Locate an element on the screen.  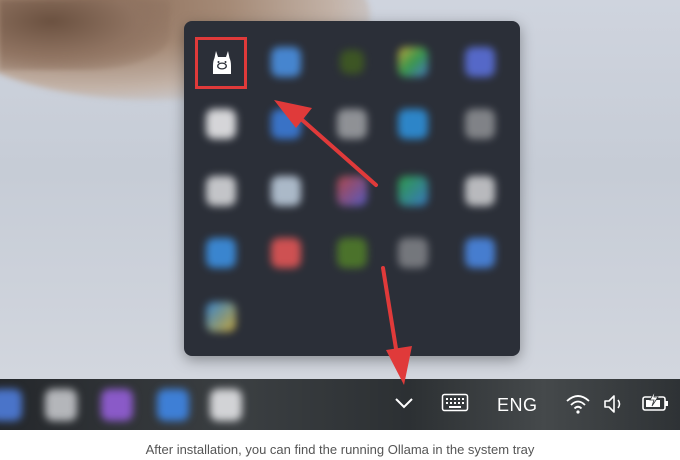
annotation-arrows is located at coordinates (343, 242).